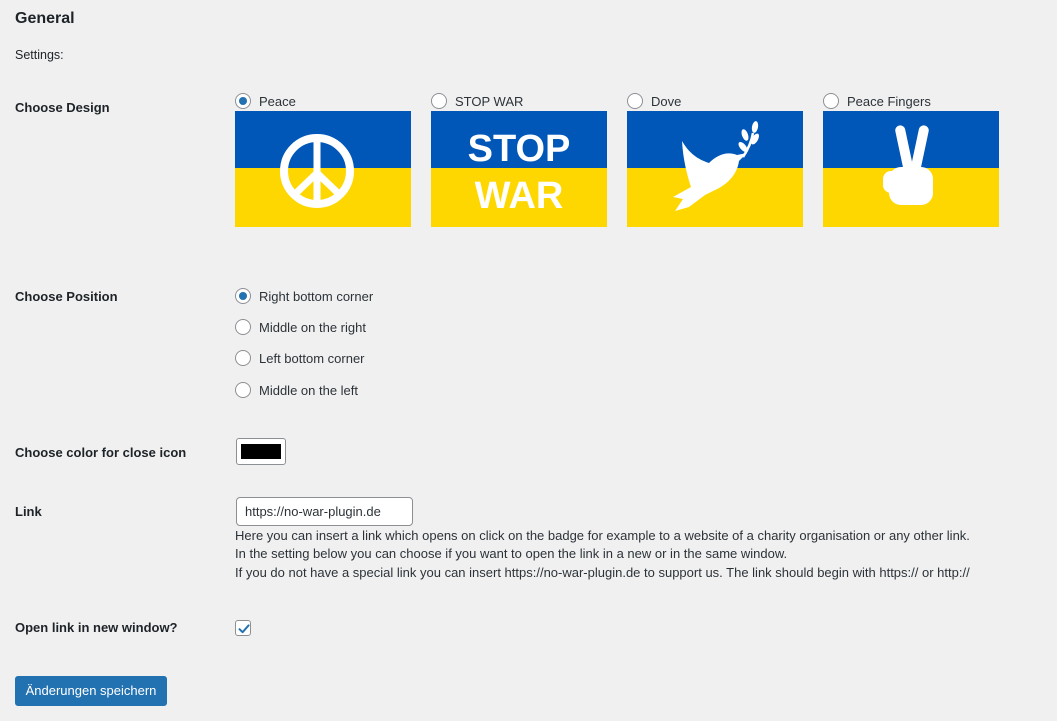  Describe the element at coordinates (309, 390) in the screenshot. I see `position-option-label: Middle on the left` at that location.